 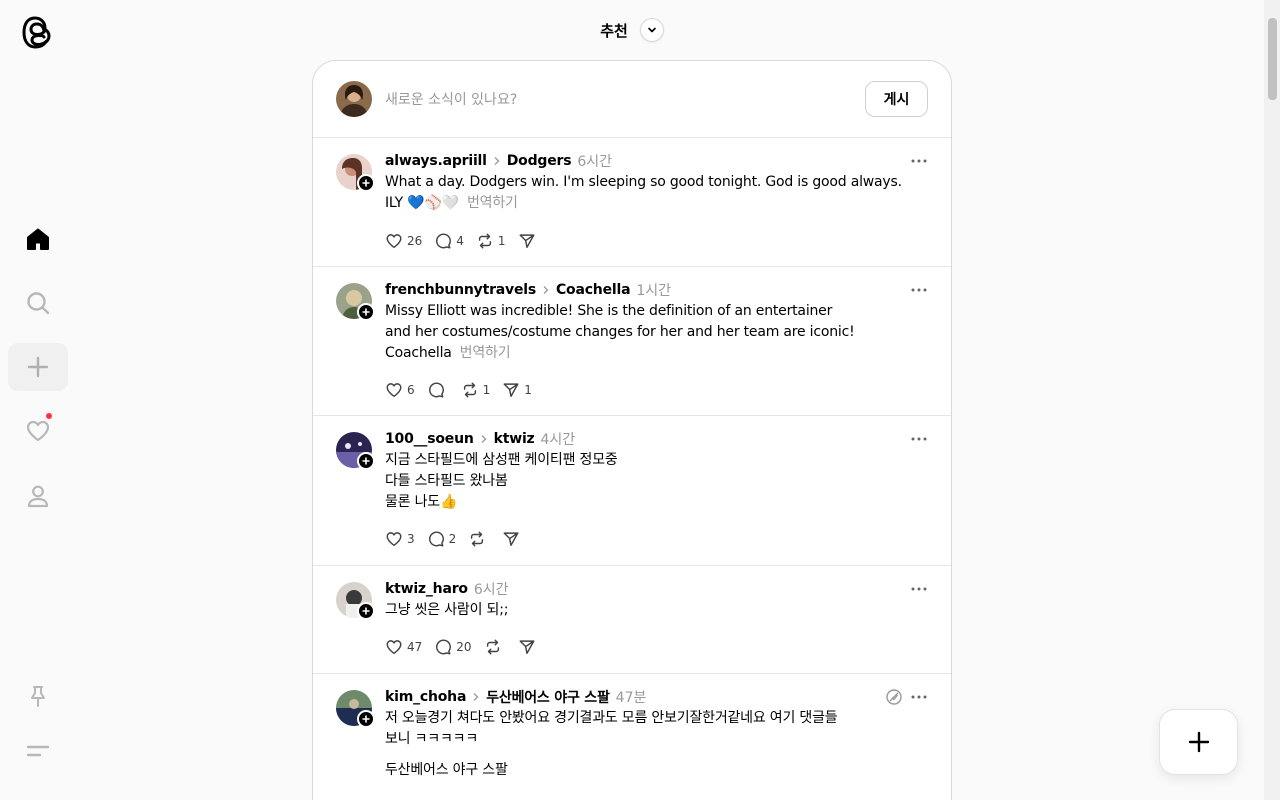 What do you see at coordinates (49, 416) in the screenshot?
I see `notification-dot` at bounding box center [49, 416].